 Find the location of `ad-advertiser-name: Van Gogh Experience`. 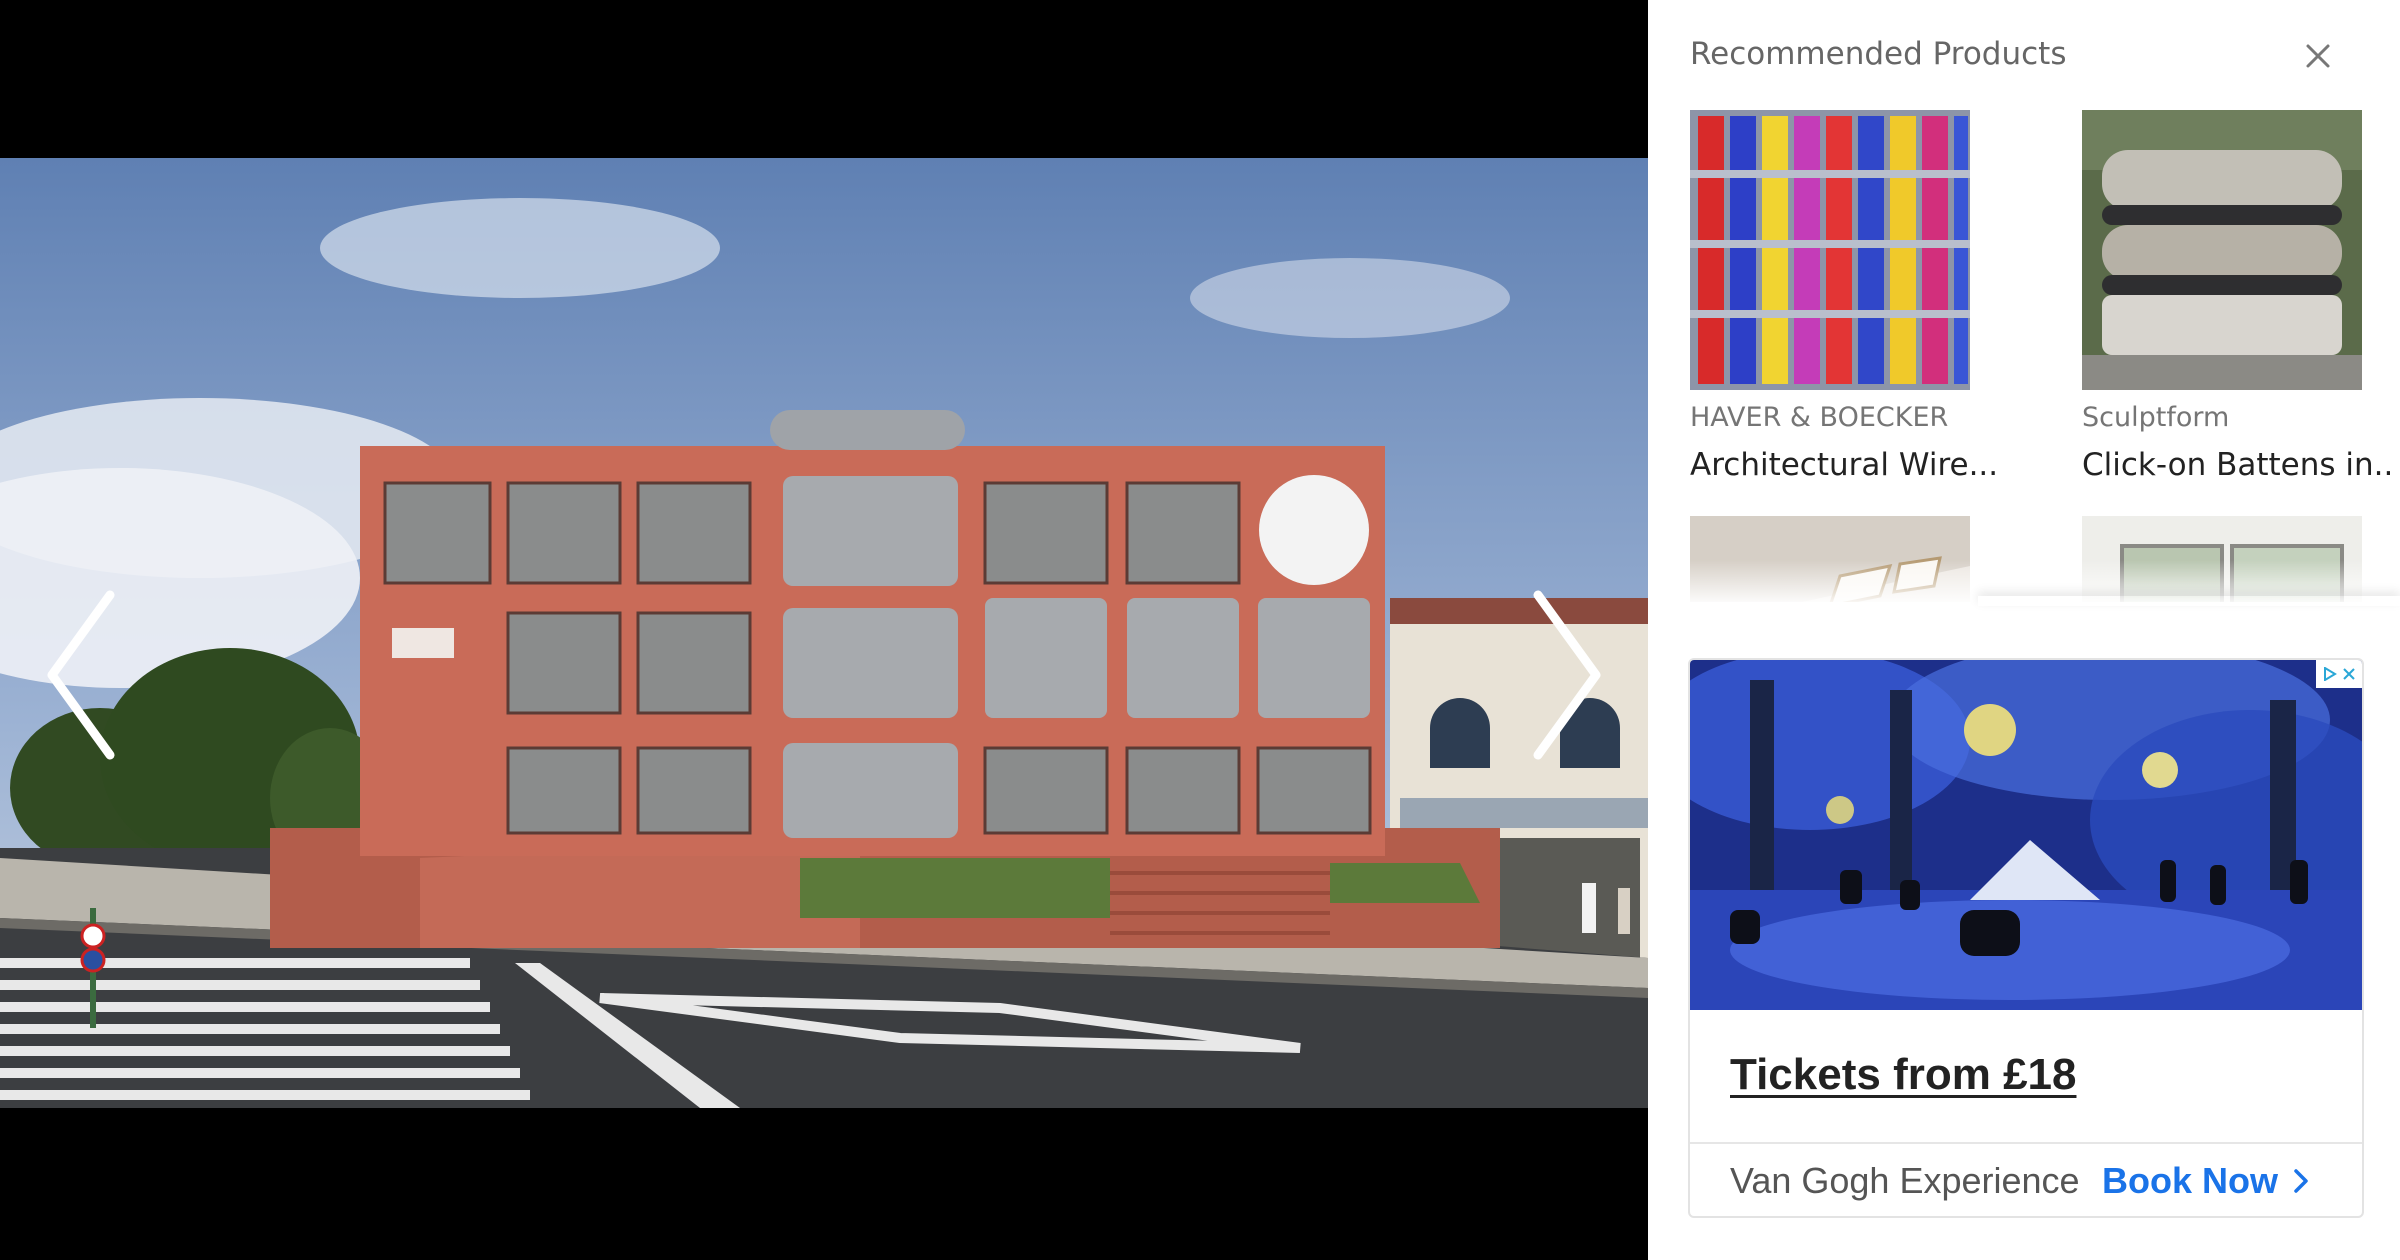

ad-advertiser-name: Van Gogh Experience is located at coordinates (1905, 1180).